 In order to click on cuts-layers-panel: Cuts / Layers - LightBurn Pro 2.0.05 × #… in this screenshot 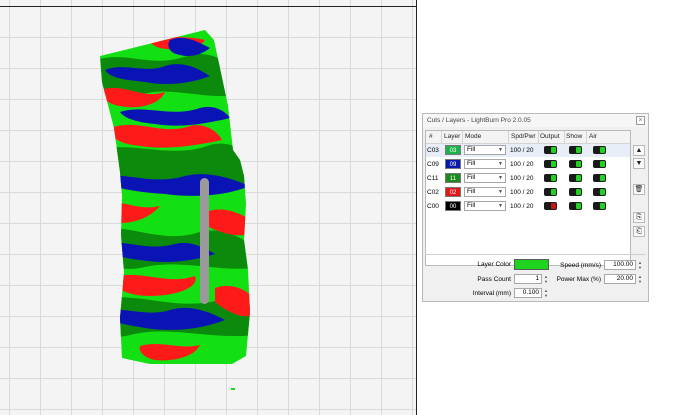, I will do `click(535, 207)`.